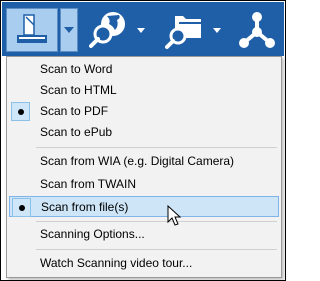 This screenshot has height=281, width=320. What do you see at coordinates (144, 111) in the screenshot?
I see `menu-item-scan-to-pdf: Scan to PDF` at bounding box center [144, 111].